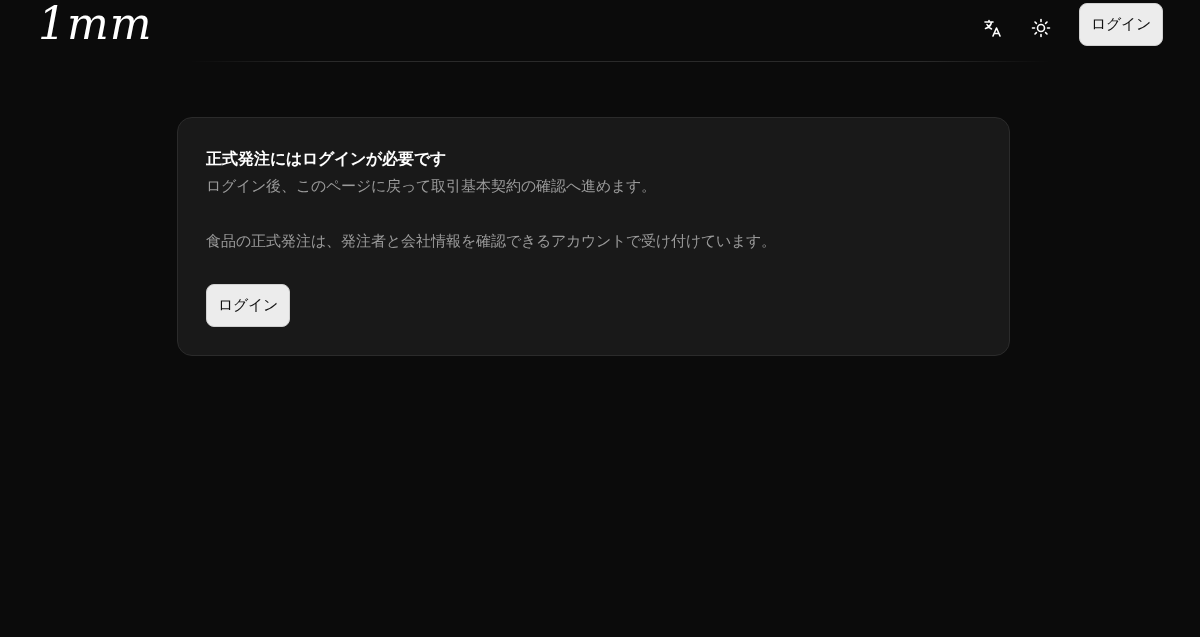  Describe the element at coordinates (326, 159) in the screenshot. I see `notice-title: 正式発注にはログインが必要です` at that location.